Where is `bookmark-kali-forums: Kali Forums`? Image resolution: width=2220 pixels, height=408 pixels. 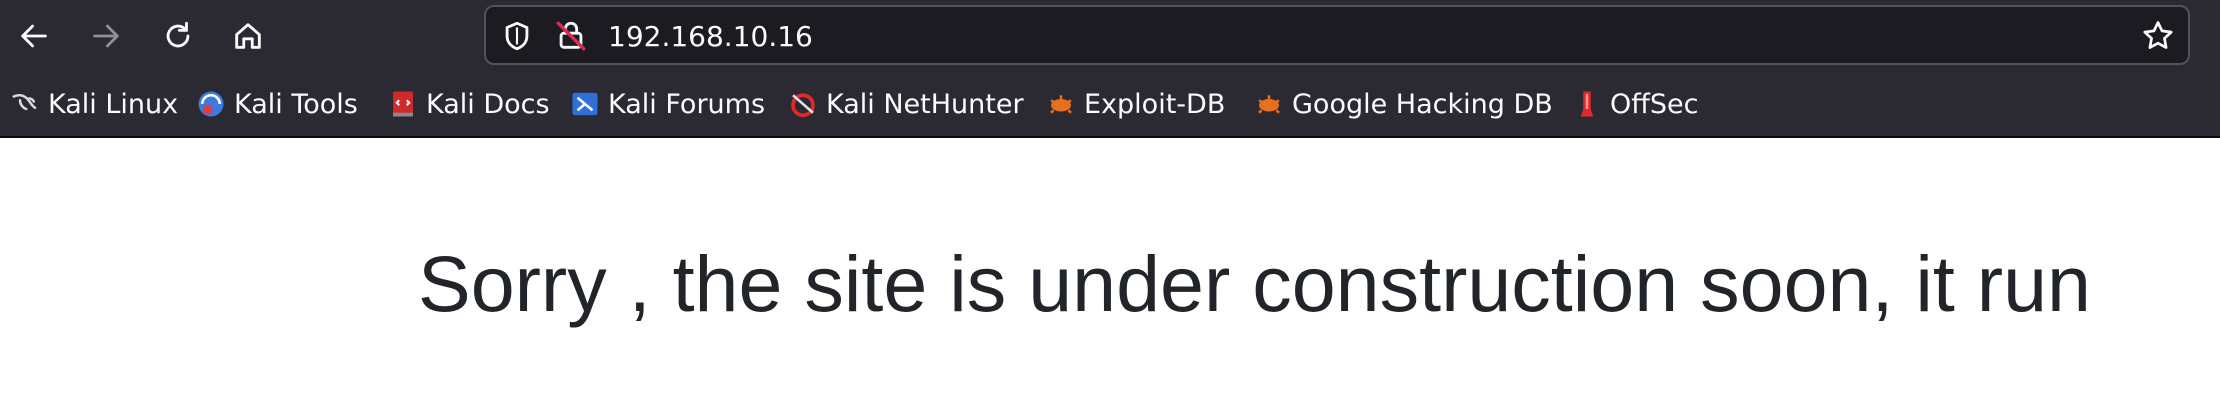 bookmark-kali-forums: Kali Forums is located at coordinates (667, 104).